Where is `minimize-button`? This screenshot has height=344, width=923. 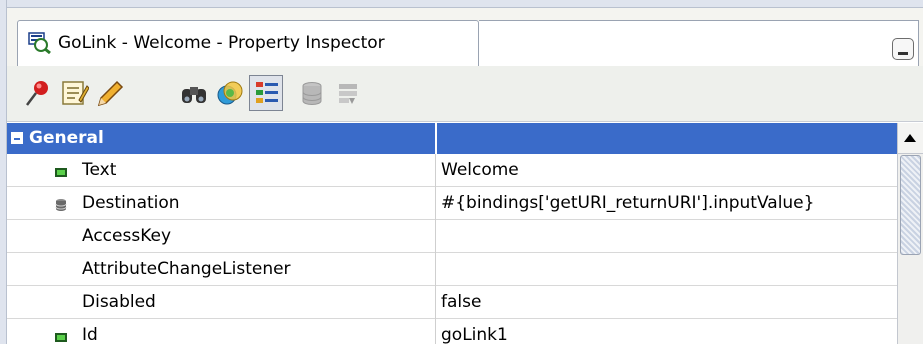 minimize-button is located at coordinates (903, 49).